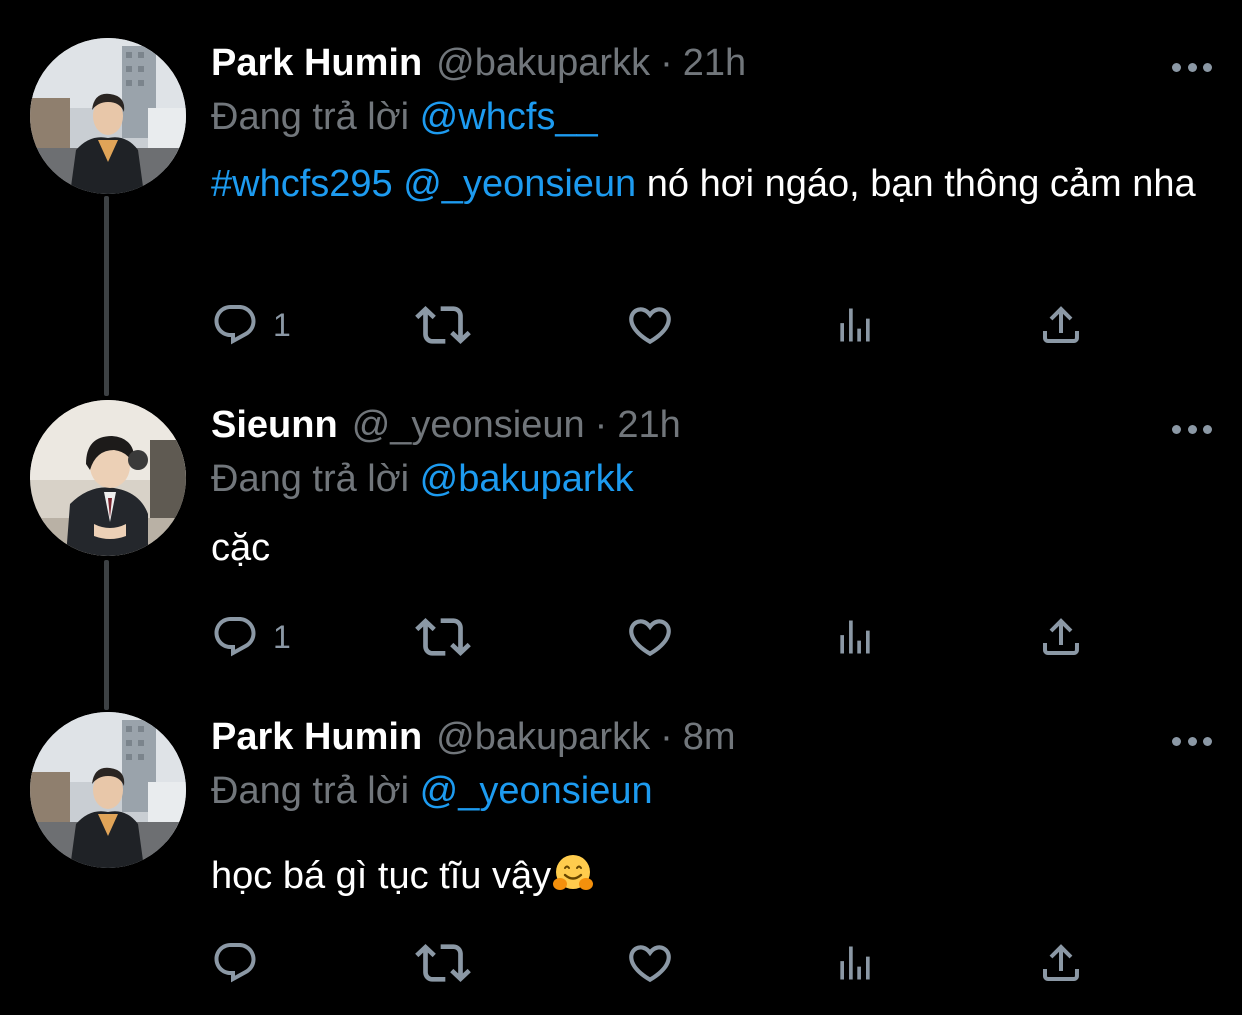 This screenshot has width=1242, height=1015. I want to click on replying-to: Đang trả lời @whcfs__, so click(404, 117).